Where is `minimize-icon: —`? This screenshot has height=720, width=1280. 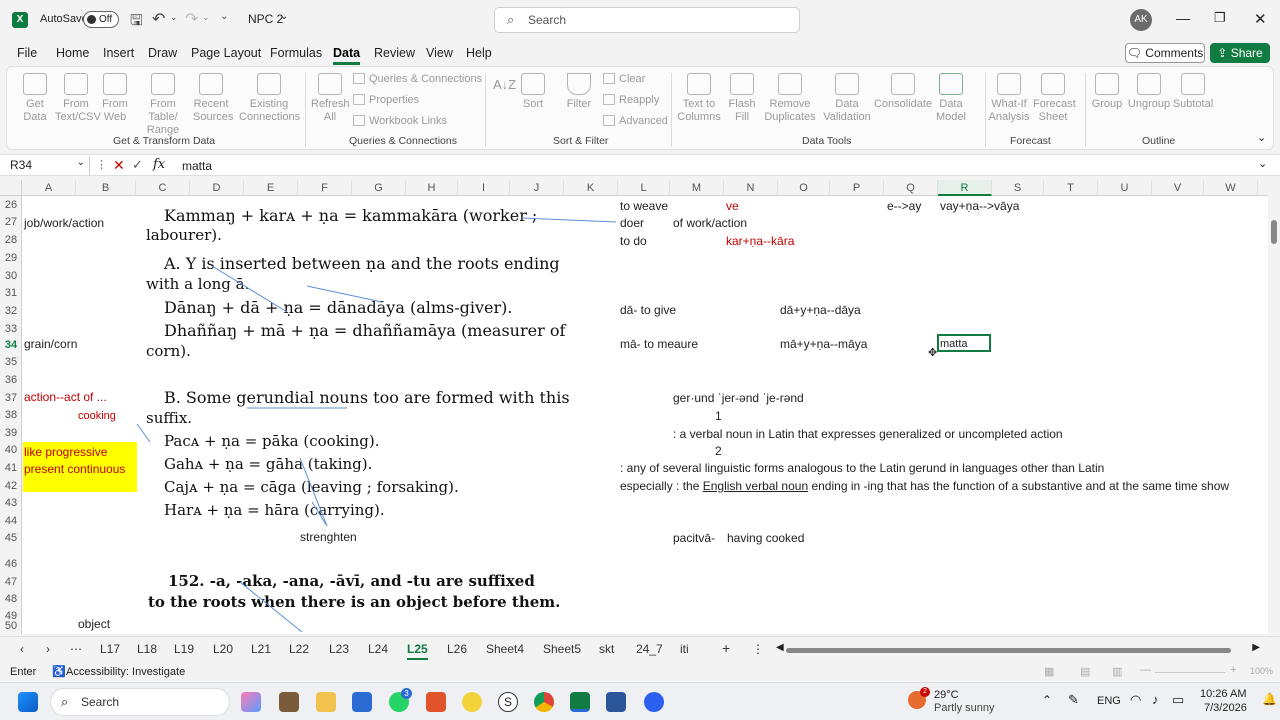
minimize-icon: — is located at coordinates (1183, 18).